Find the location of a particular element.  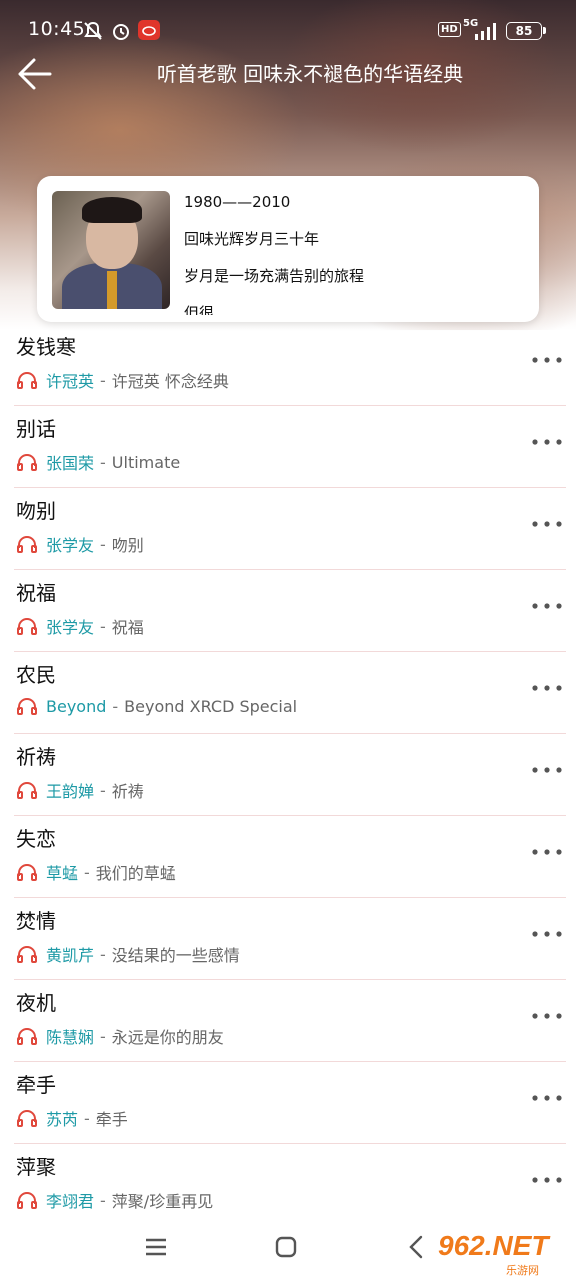

song-row: 牵手 苏芮 - 牵手 is located at coordinates (288, 1104).